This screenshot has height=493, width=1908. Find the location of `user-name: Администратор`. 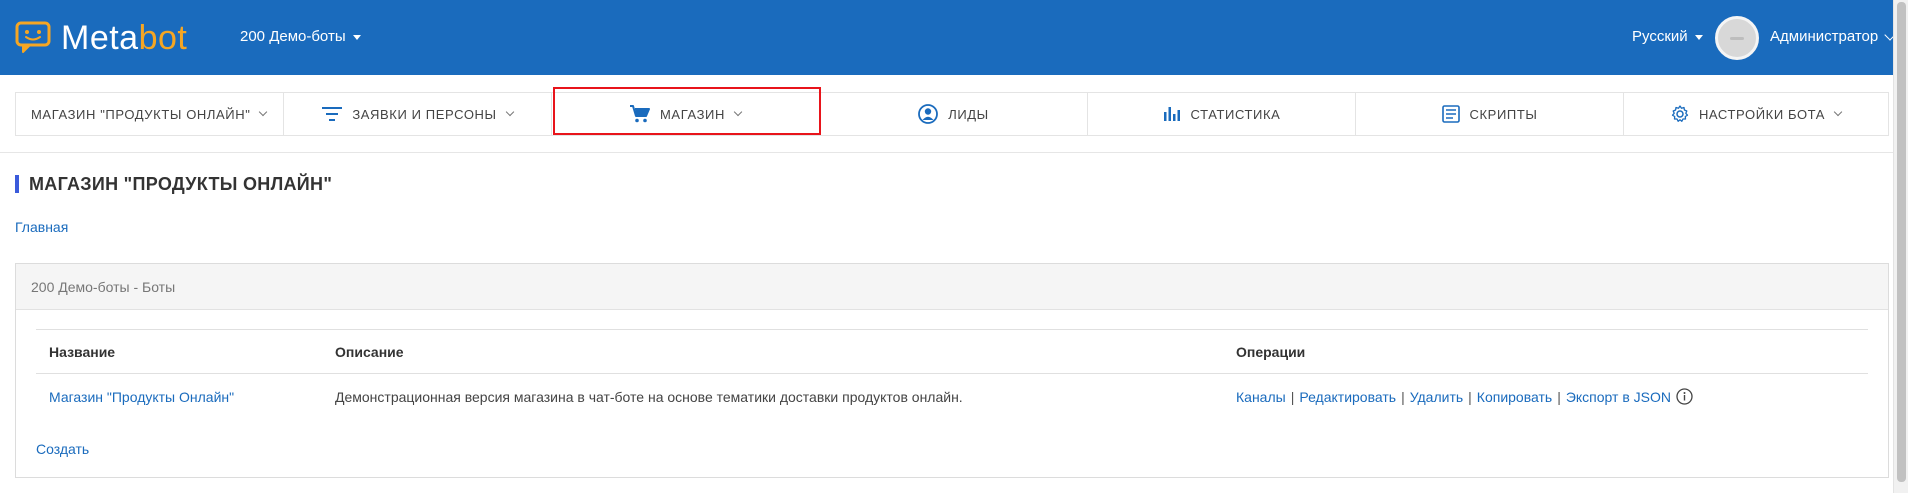

user-name: Администратор is located at coordinates (1824, 36).